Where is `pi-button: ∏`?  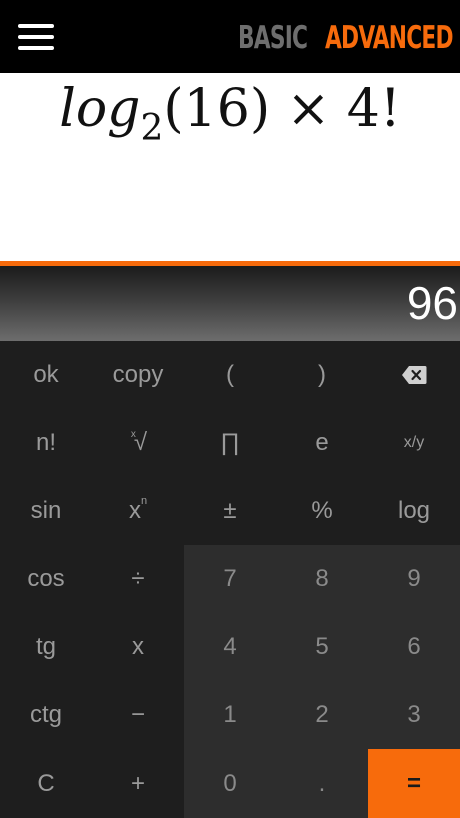 pi-button: ∏ is located at coordinates (230, 443).